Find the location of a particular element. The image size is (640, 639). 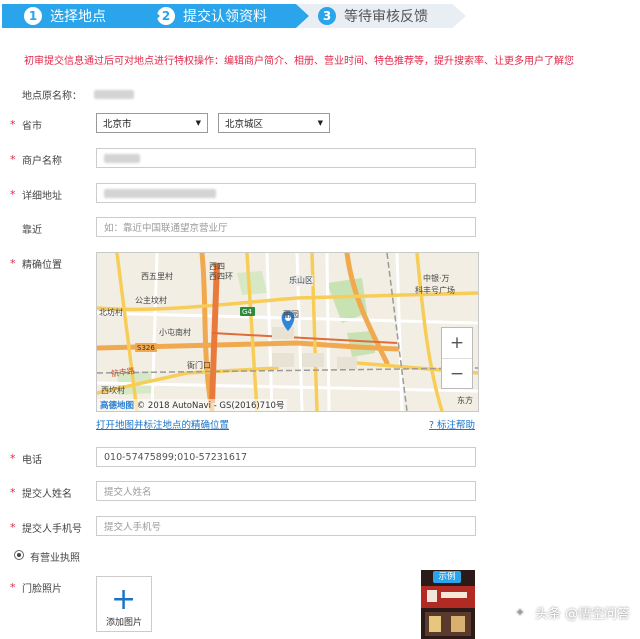

phone-input: 010-57475899;010-57231617 is located at coordinates (286, 457).